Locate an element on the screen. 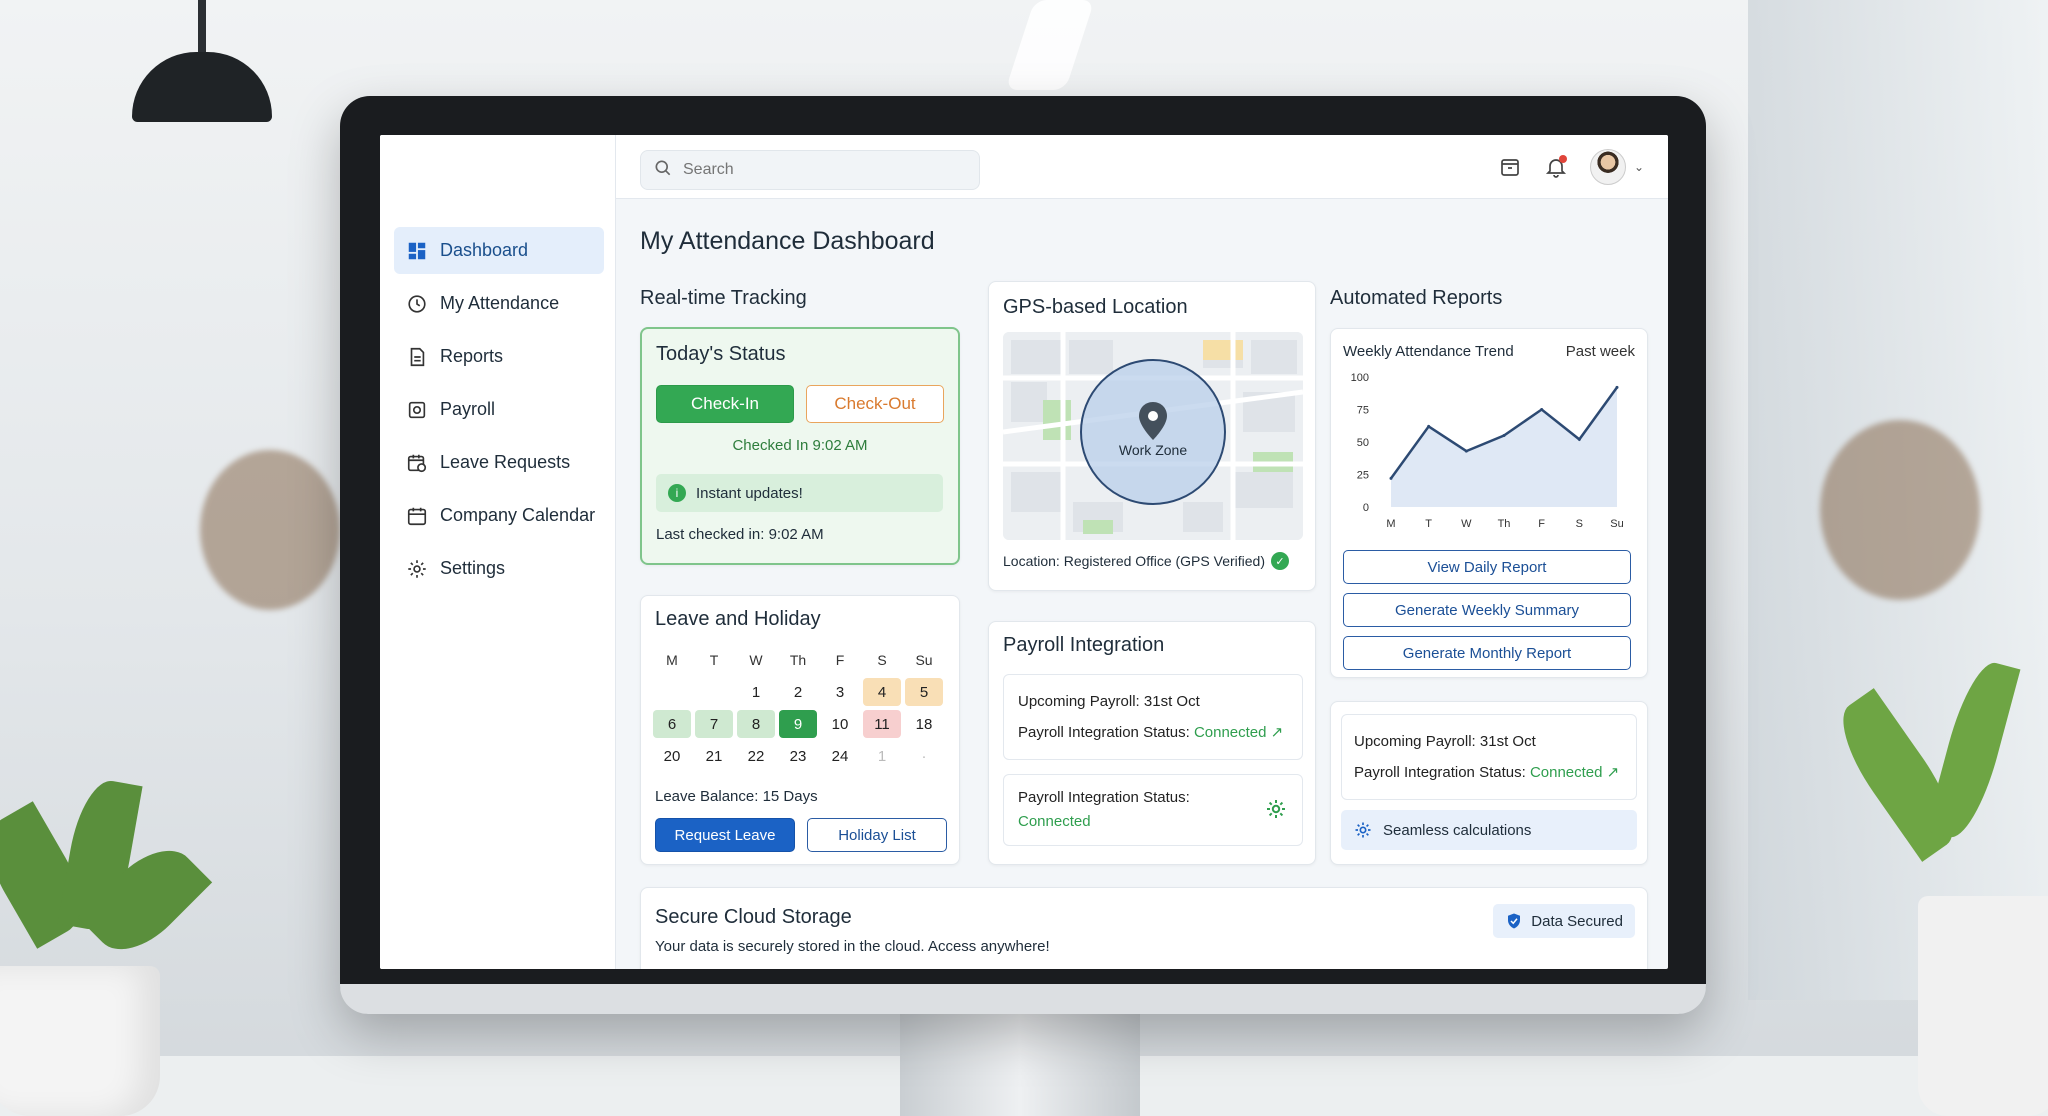 The width and height of the screenshot is (2048, 1116). sidebar-item-company-calendar: Company Calendar is located at coordinates (499, 515).